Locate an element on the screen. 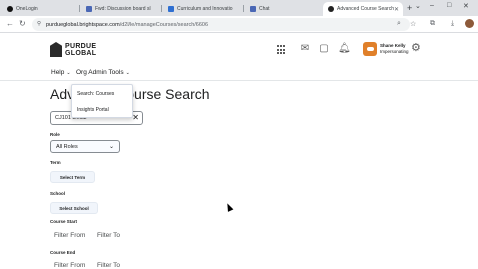 This screenshot has width=478, height=269. onelogin-icon is located at coordinates (10, 9).